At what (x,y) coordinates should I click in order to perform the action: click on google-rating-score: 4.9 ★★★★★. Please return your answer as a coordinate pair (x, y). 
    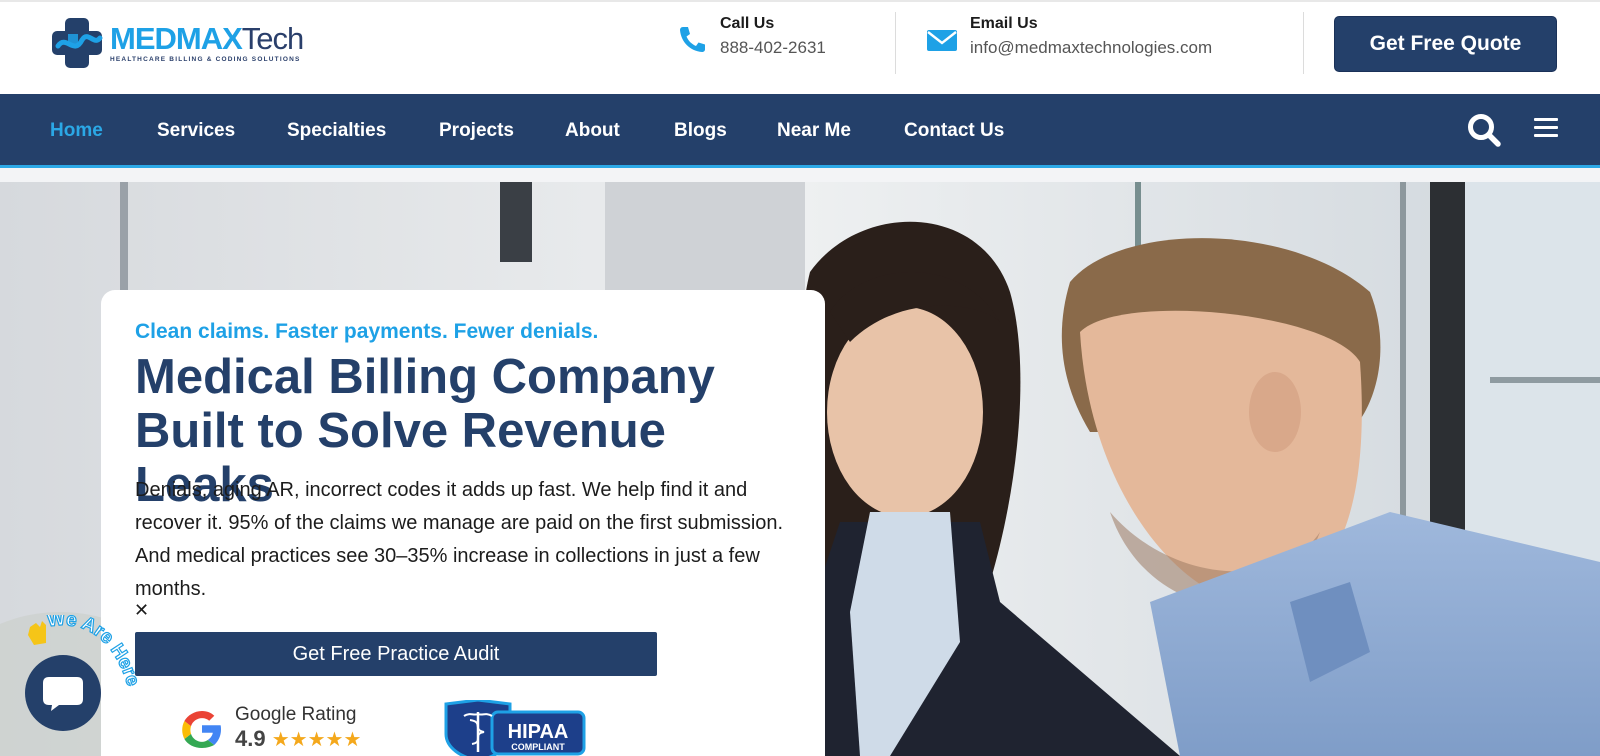
    Looking at the image, I should click on (298, 739).